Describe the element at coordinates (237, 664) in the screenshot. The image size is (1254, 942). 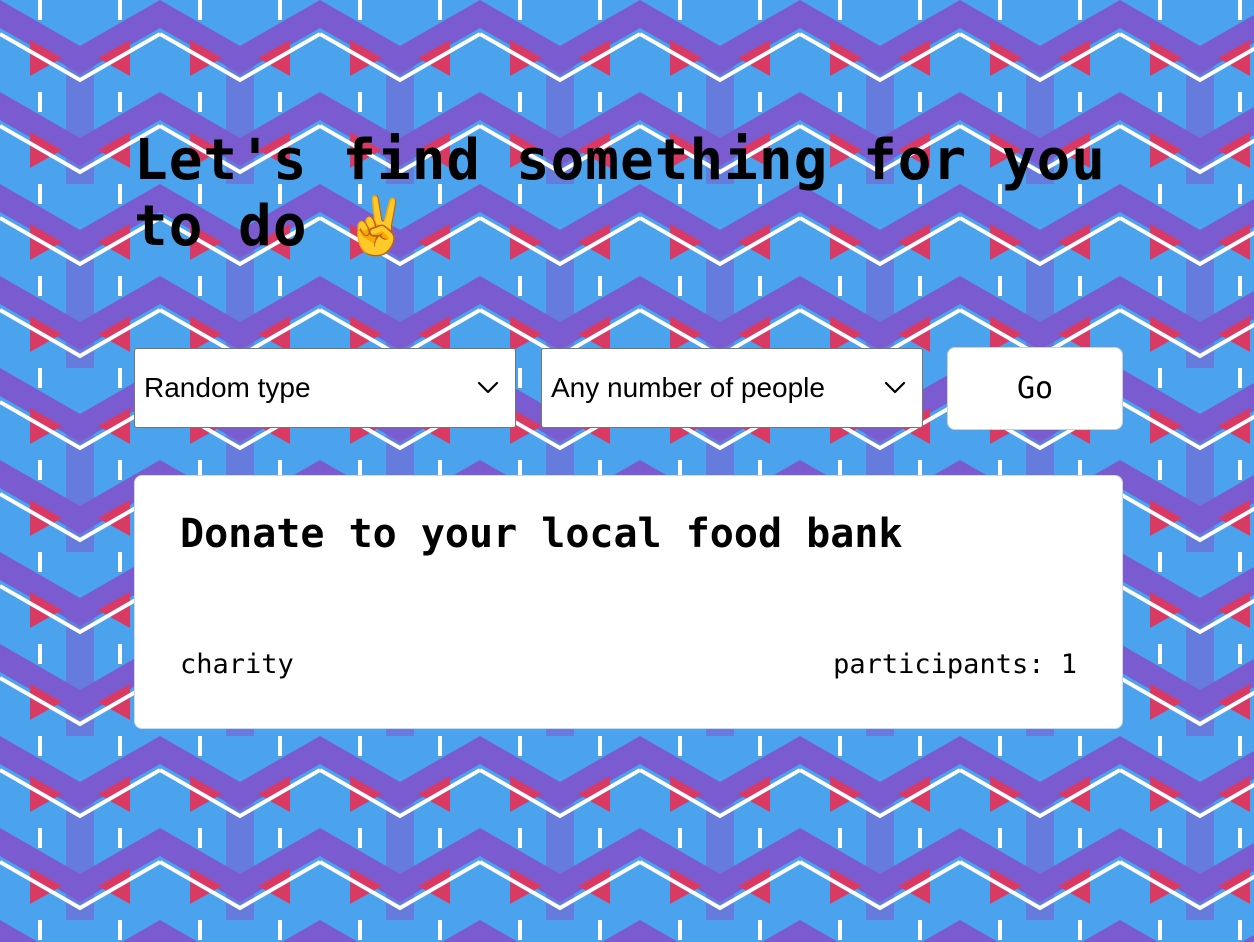
I see `activity-type: charity` at that location.